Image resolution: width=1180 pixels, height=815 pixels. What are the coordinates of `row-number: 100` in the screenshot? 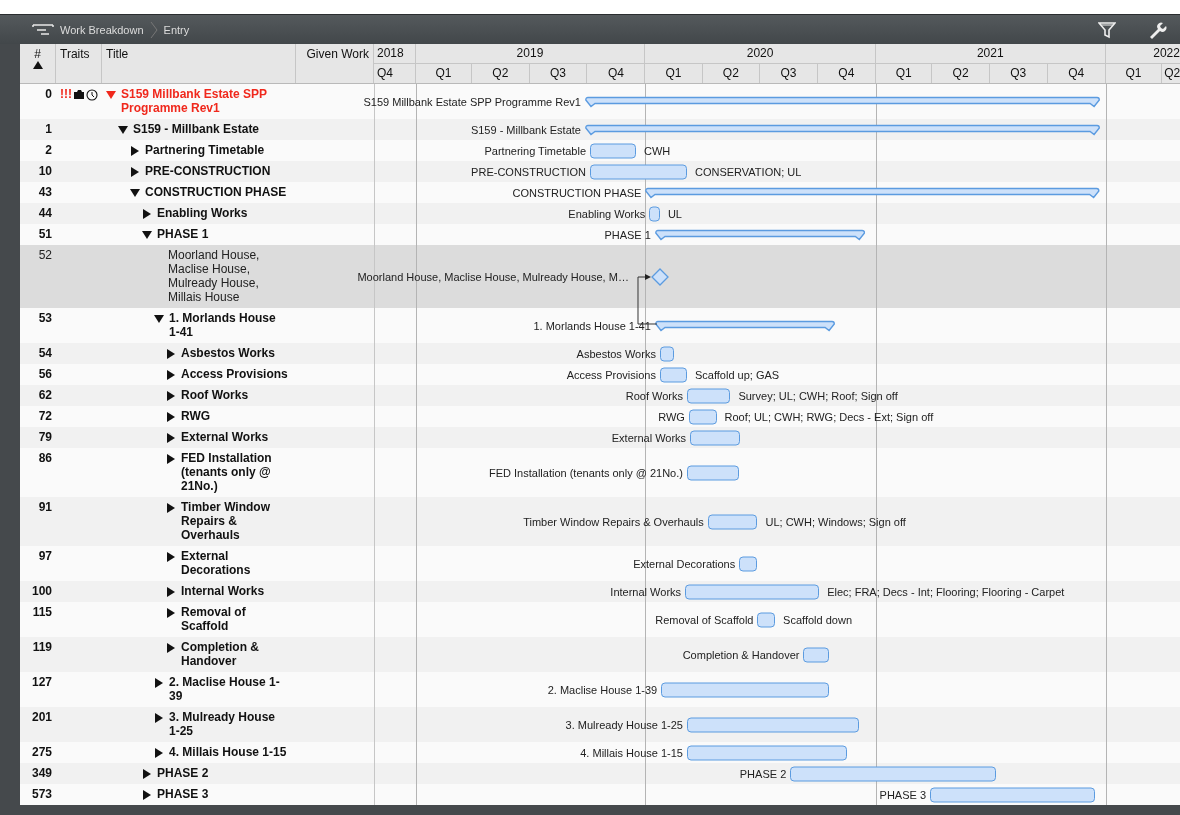 It's located at (41, 591).